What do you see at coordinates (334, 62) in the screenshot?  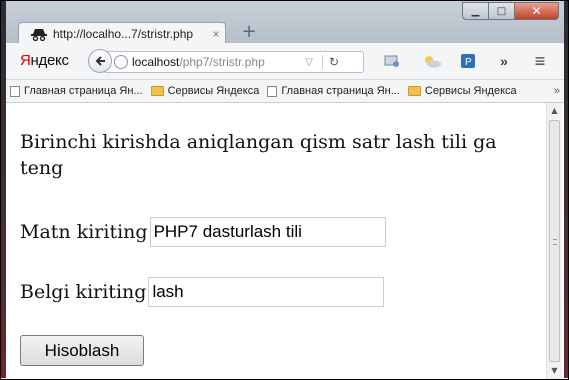 I see `reload-icon: ↻` at bounding box center [334, 62].